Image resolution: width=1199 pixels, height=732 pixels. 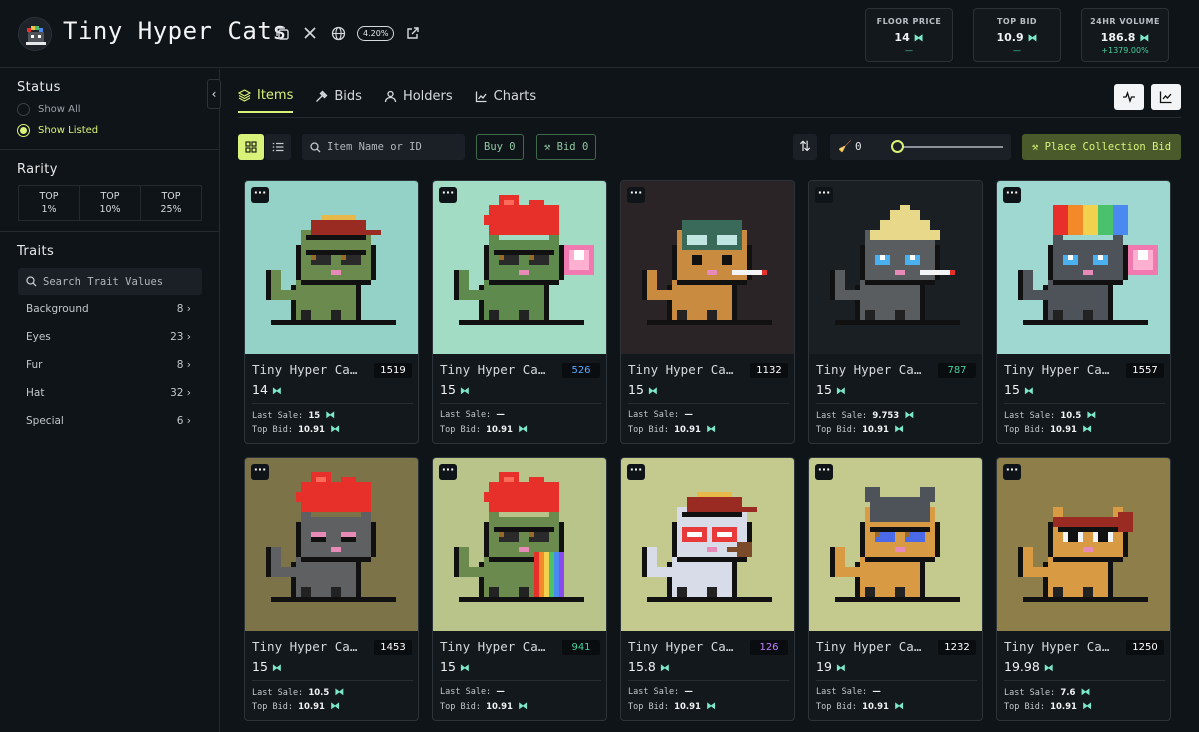 I want to click on grid-view-button, so click(x=251, y=147).